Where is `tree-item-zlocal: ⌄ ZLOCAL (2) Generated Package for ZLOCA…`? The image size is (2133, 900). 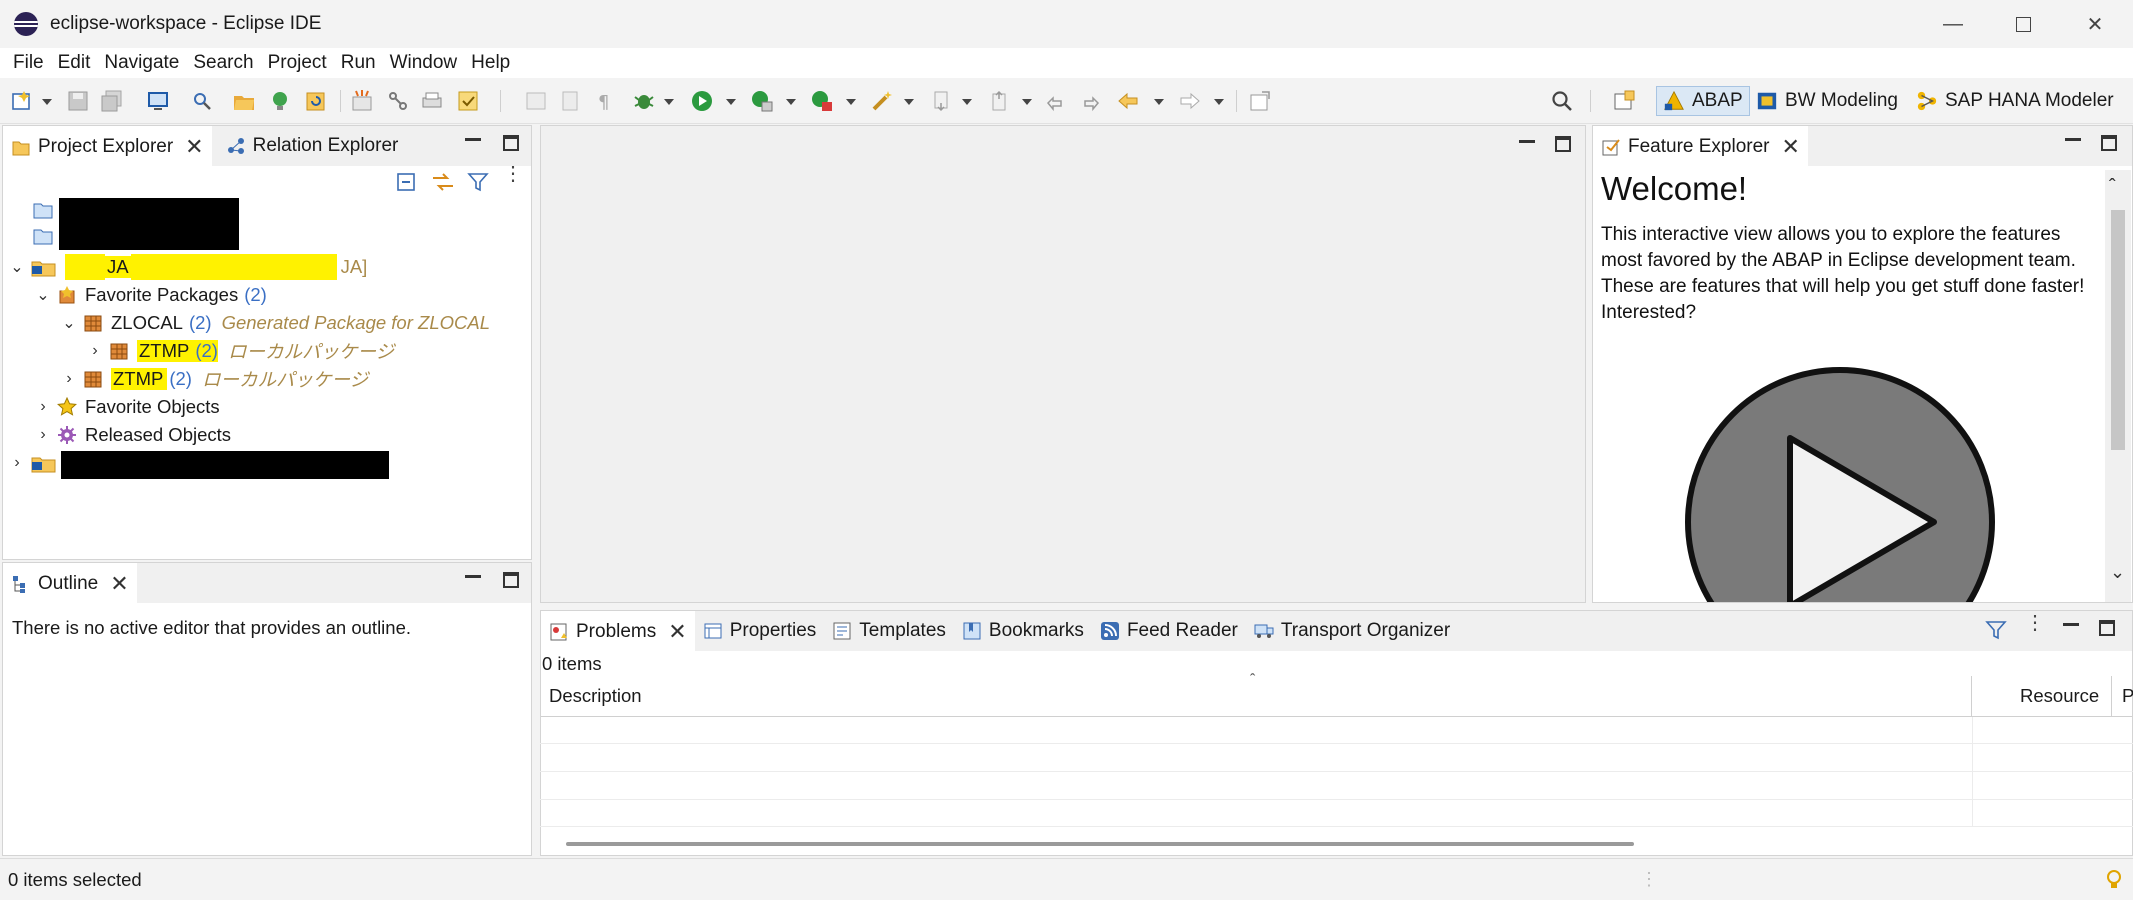 tree-item-zlocal: ⌄ ZLOCAL (2) Generated Package for ZLOCA… is located at coordinates (275, 323).